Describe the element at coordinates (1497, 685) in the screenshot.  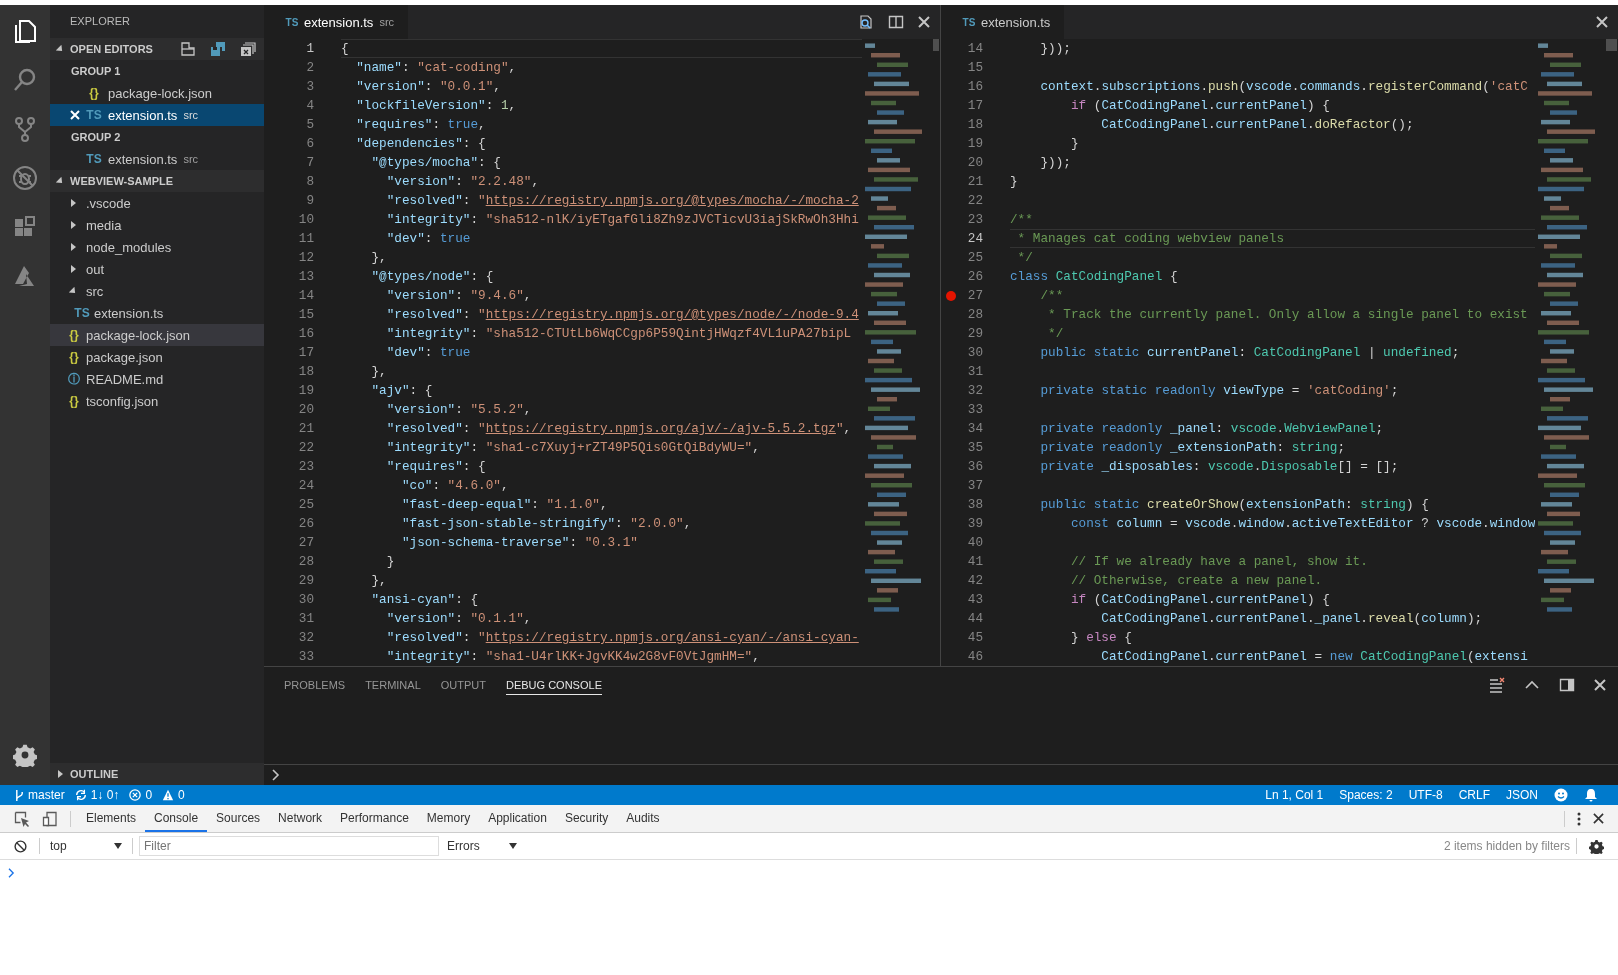
I see `clear-console-icon` at that location.